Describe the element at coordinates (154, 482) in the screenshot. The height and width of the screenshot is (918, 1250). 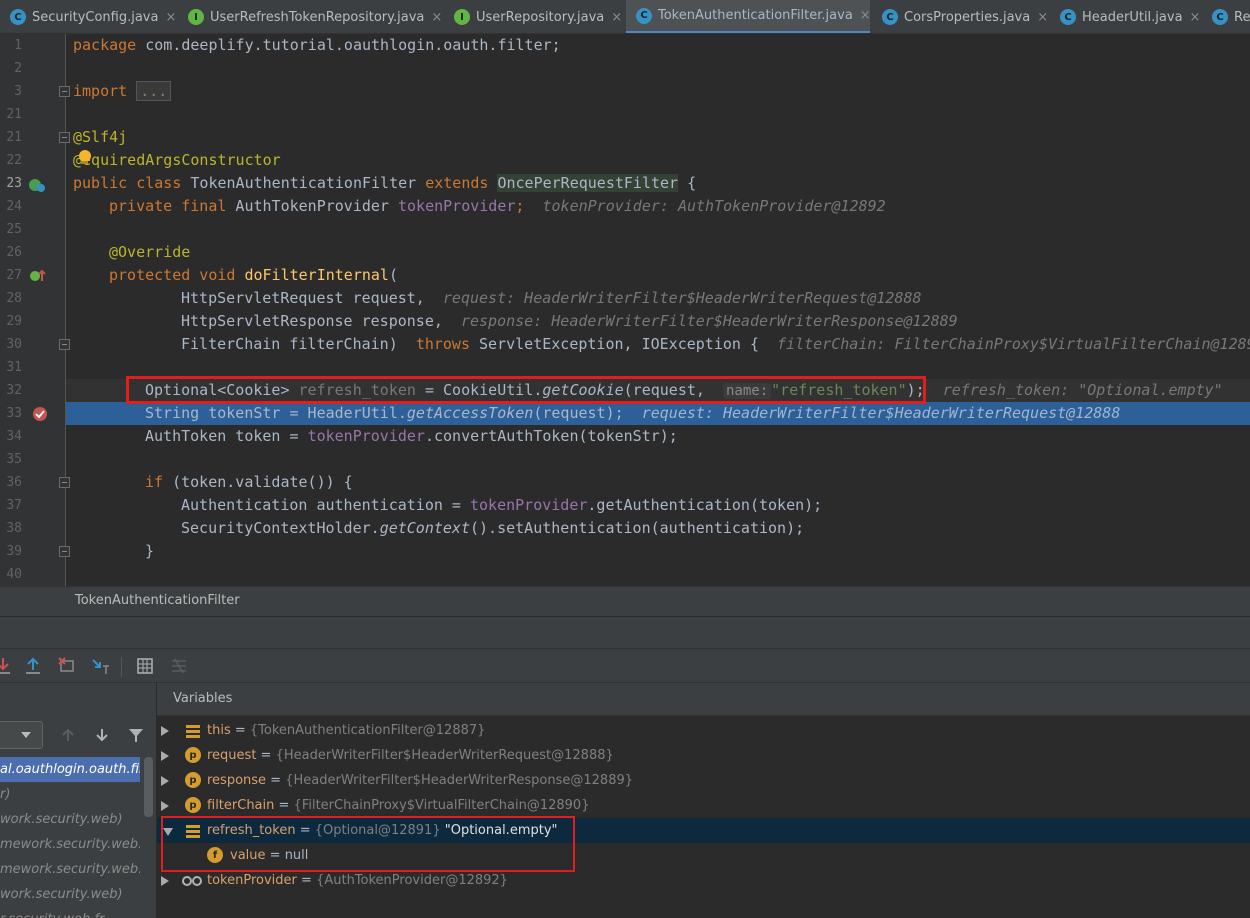
I see `keyword: if` at that location.